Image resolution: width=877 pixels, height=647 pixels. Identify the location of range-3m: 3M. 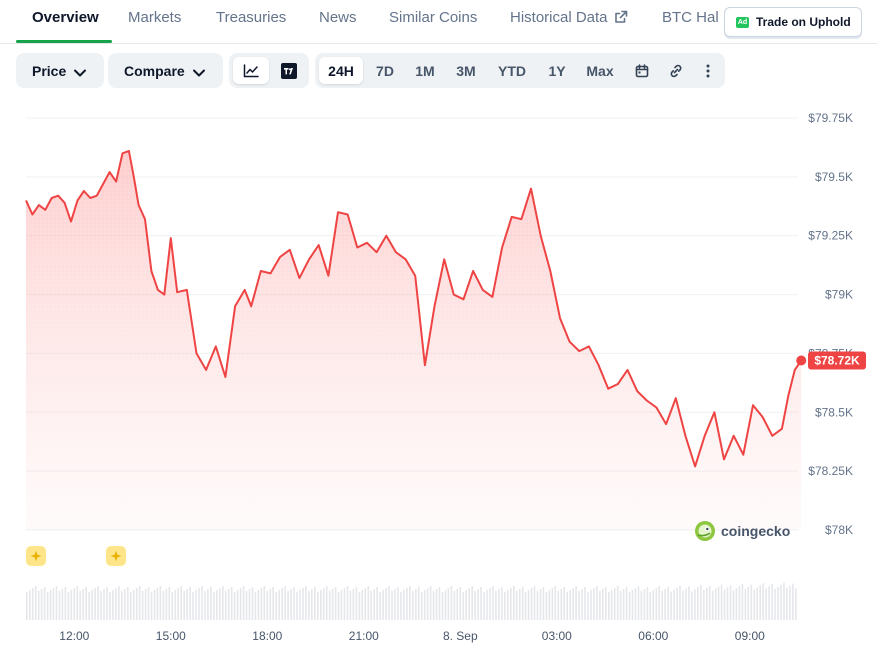
(466, 70).